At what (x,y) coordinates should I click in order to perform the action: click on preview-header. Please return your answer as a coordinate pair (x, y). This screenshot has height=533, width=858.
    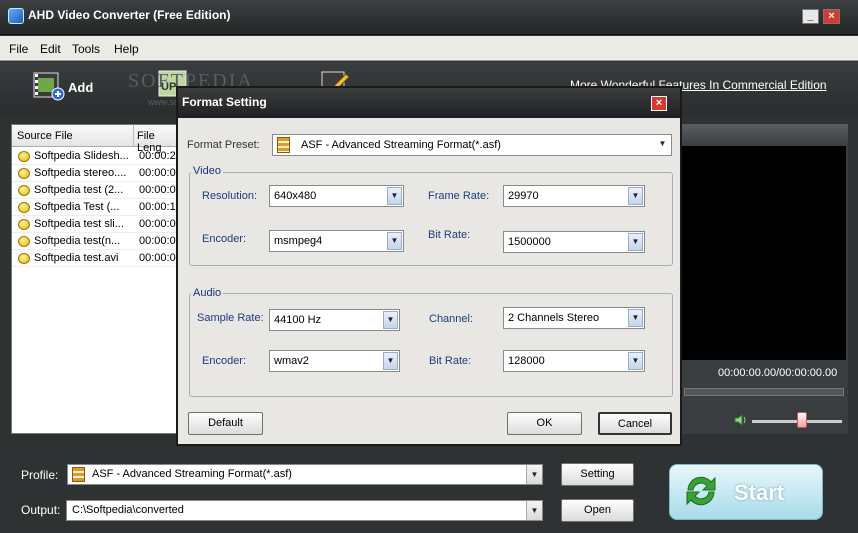
    Looking at the image, I should click on (764, 135).